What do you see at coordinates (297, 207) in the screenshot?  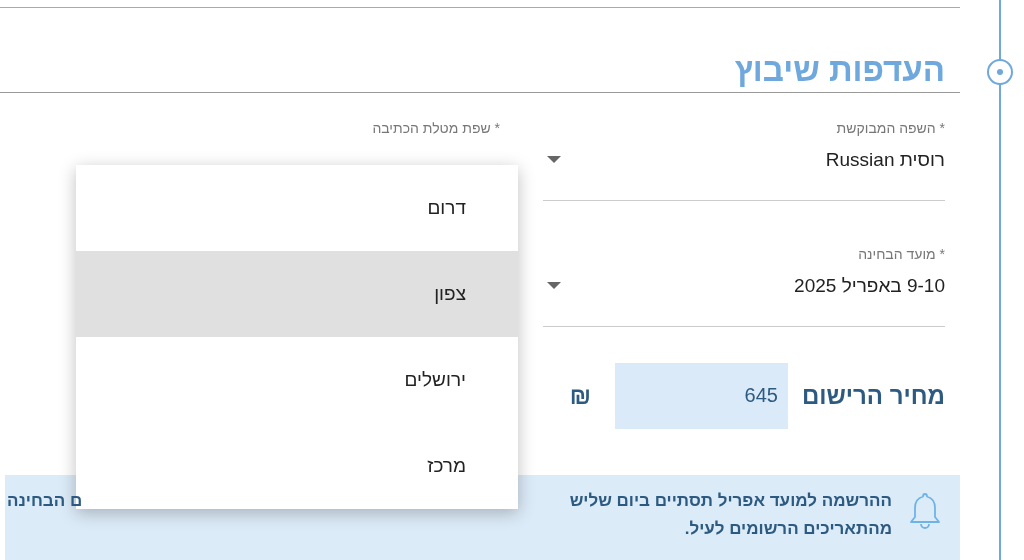 I see `menu-option: דרום` at bounding box center [297, 207].